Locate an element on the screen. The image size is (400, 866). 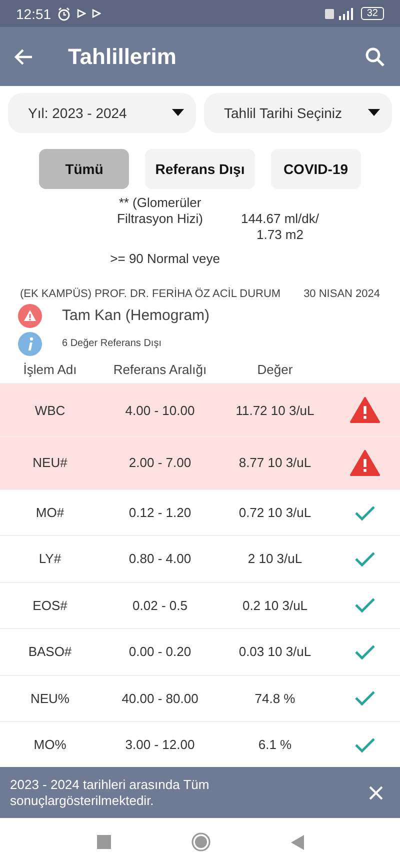
back-arrow-icon is located at coordinates (24, 56).